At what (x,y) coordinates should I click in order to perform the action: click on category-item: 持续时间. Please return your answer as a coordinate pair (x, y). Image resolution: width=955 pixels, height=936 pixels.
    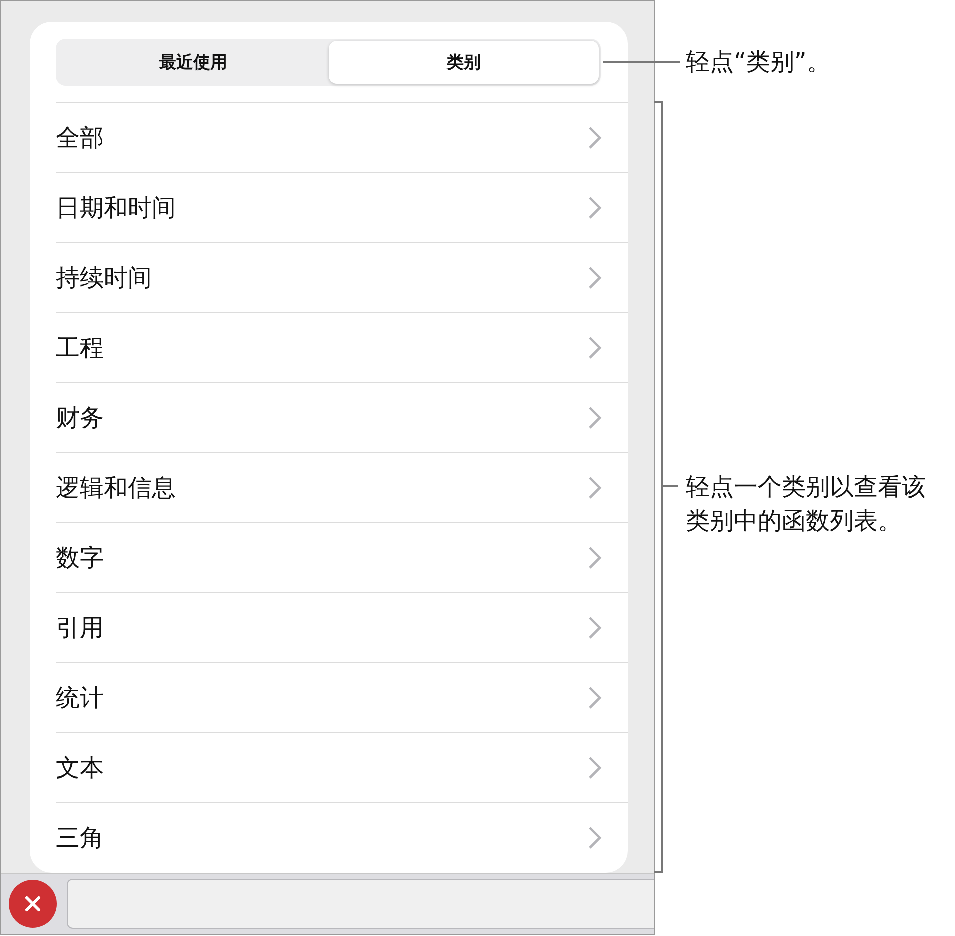
    Looking at the image, I should click on (342, 278).